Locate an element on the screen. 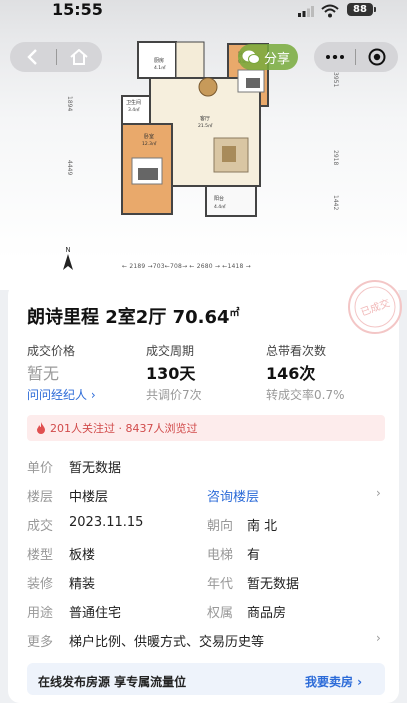 This screenshot has width=407, height=703. sell-banner: 在线发布房源 享专属流量位 我要卖房 › is located at coordinates (206, 679).